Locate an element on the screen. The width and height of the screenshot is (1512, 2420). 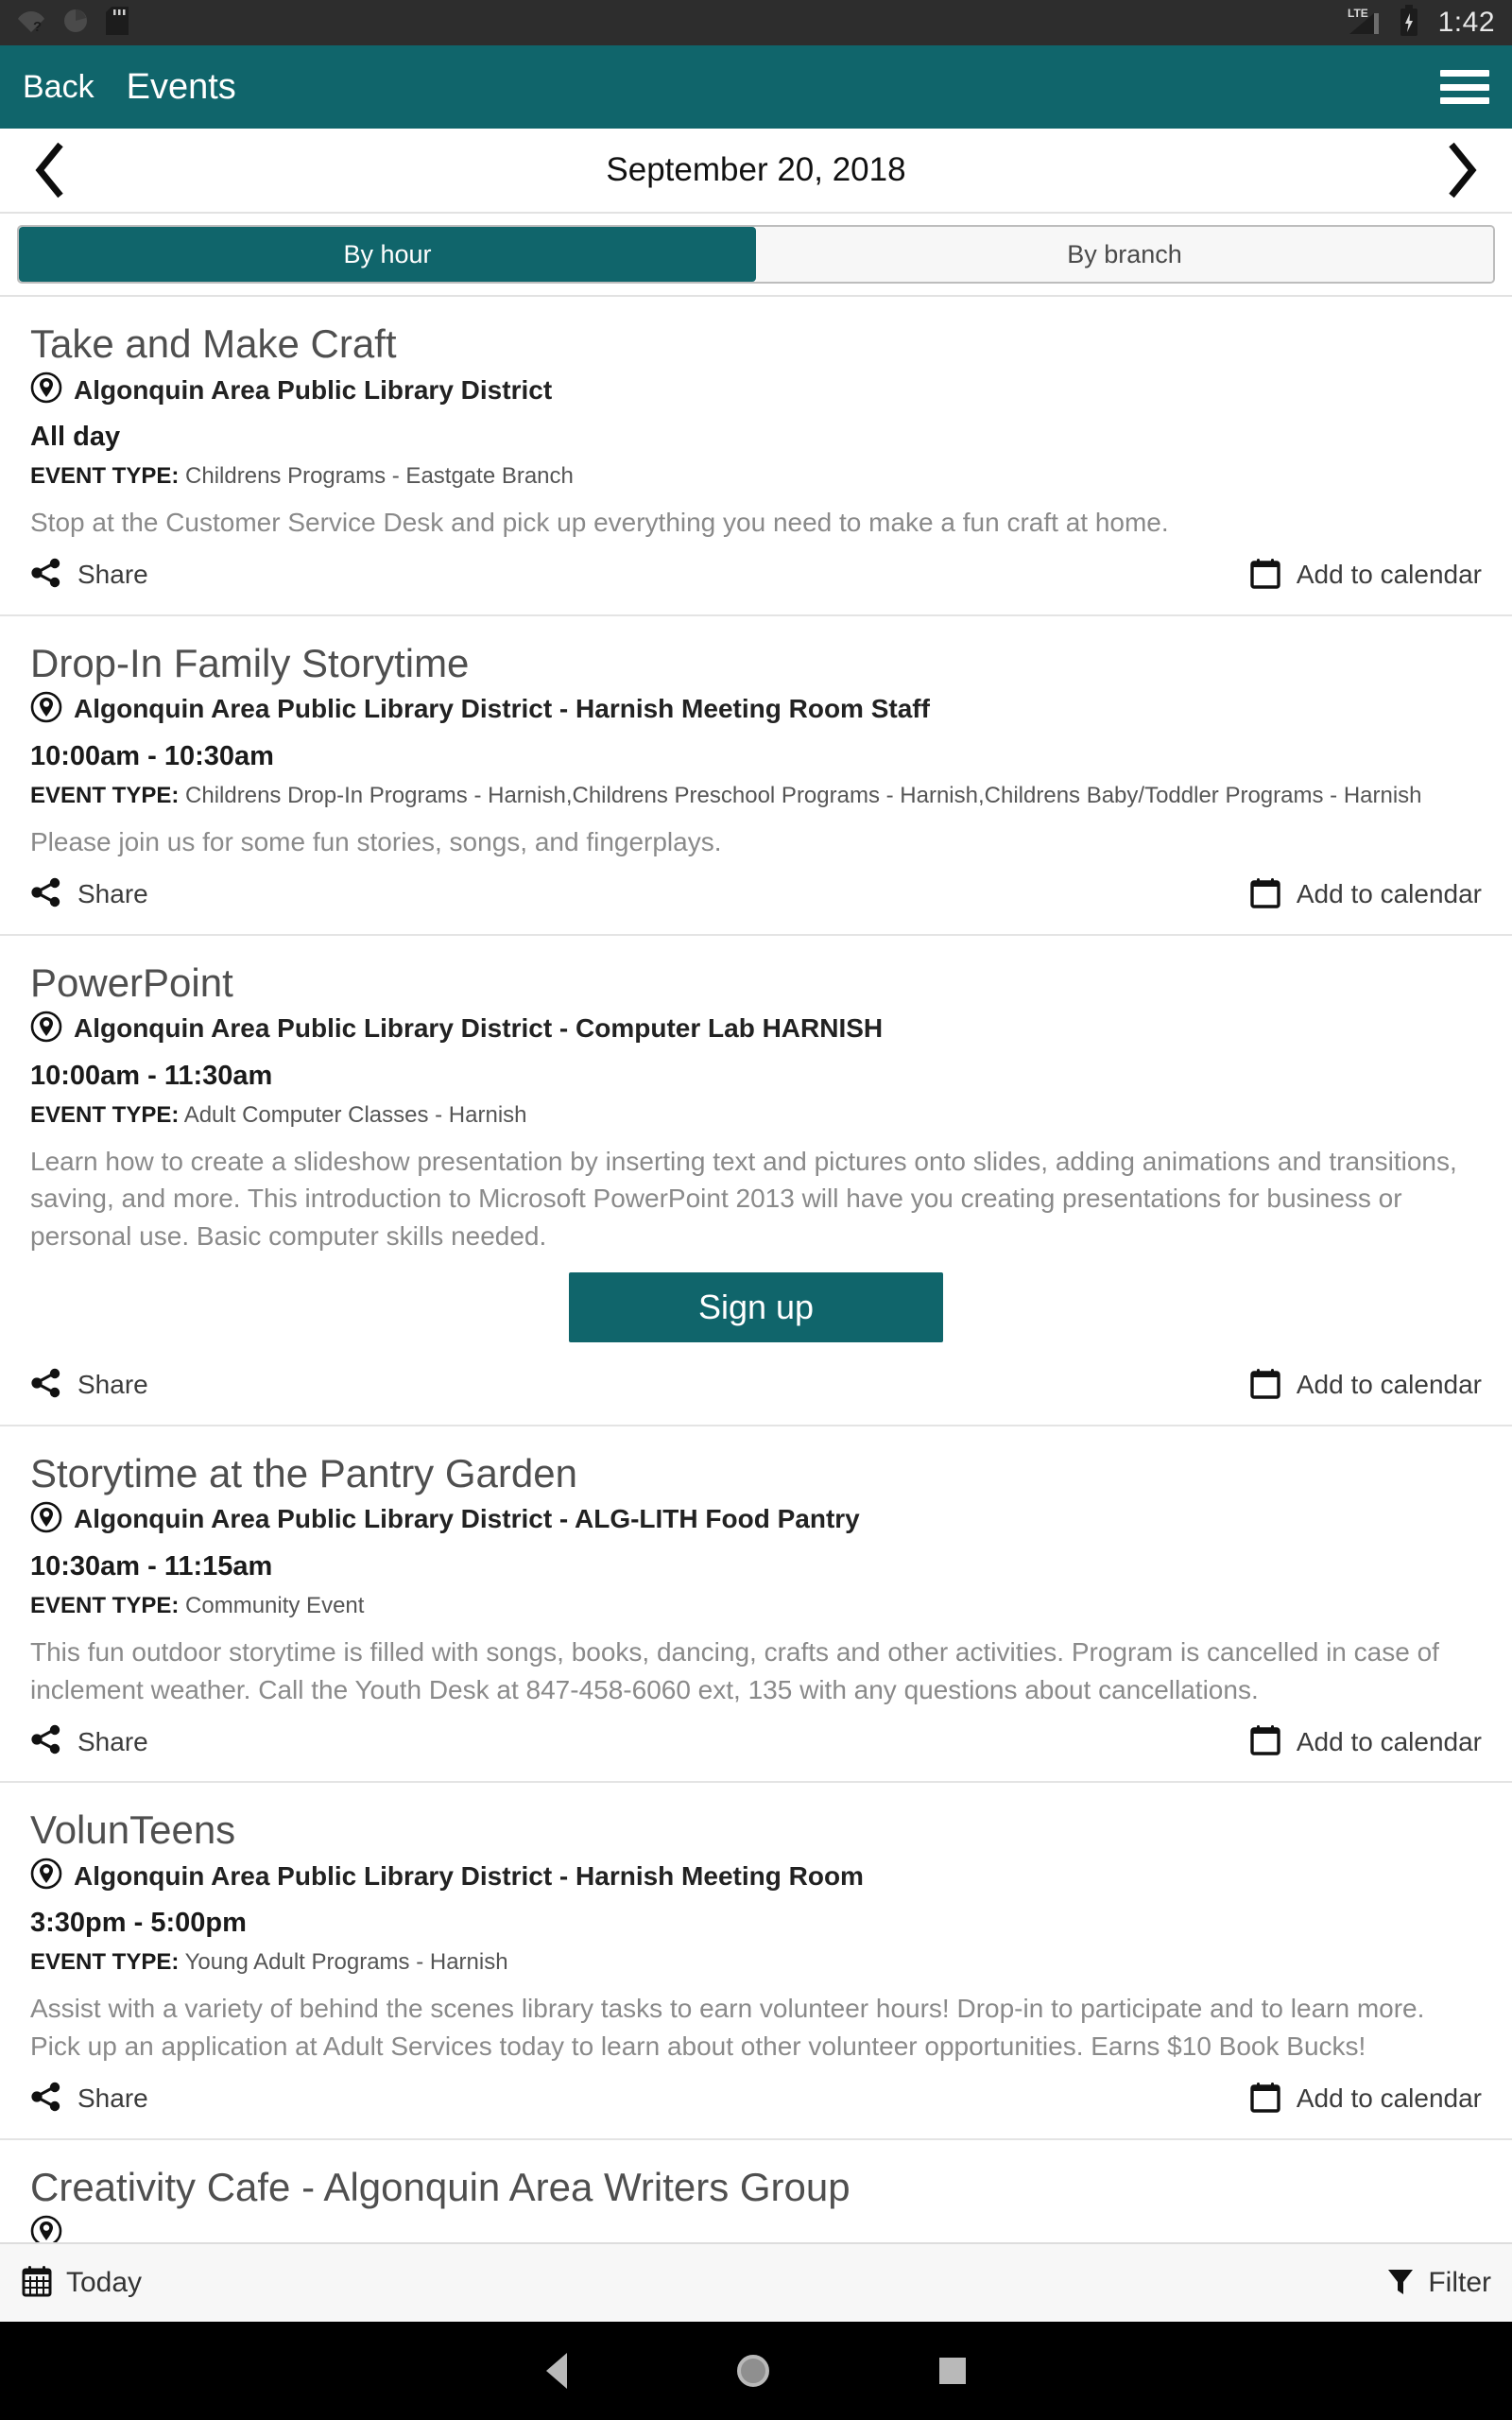
bottom-toolbar: Today Filter is located at coordinates (756, 2282).